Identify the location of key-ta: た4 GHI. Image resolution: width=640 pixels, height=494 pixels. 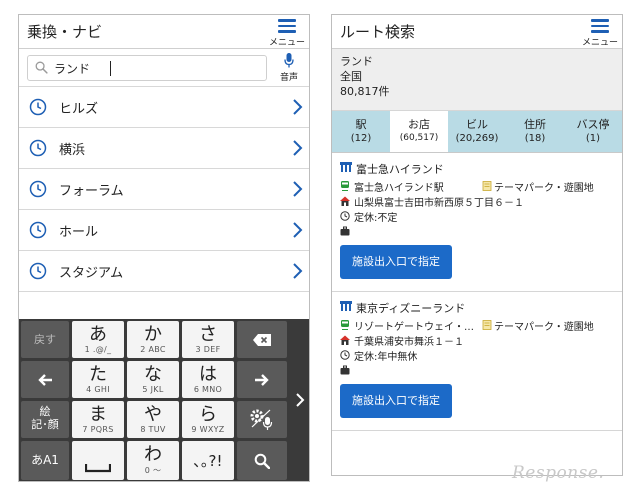
(98, 379).